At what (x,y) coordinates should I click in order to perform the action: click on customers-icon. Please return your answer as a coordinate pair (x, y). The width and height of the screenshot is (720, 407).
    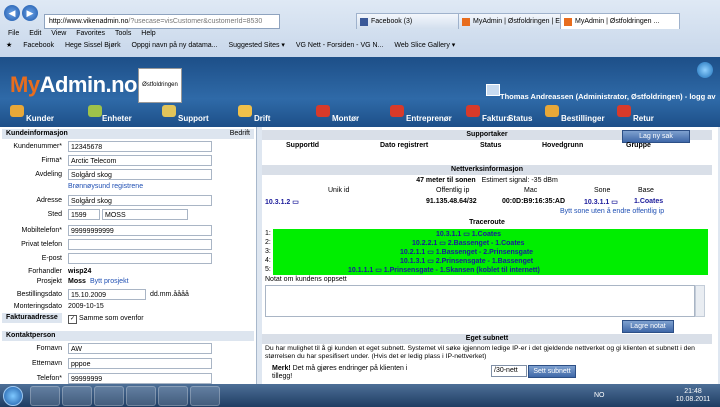
    Looking at the image, I should click on (17, 111).